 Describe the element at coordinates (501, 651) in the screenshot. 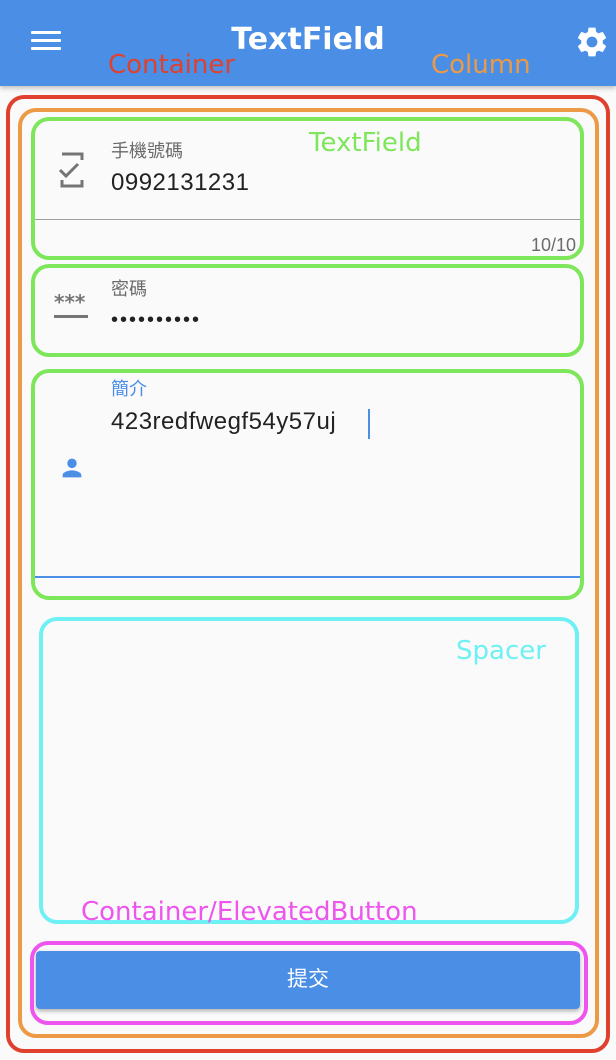

I see `spacer-annotation: Spacer` at that location.